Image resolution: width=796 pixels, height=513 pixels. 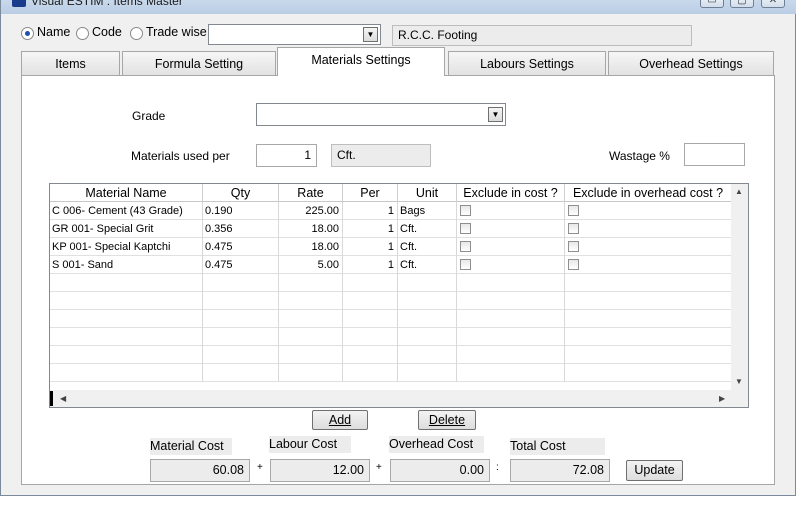 I want to click on add-button: Add, so click(x=340, y=420).